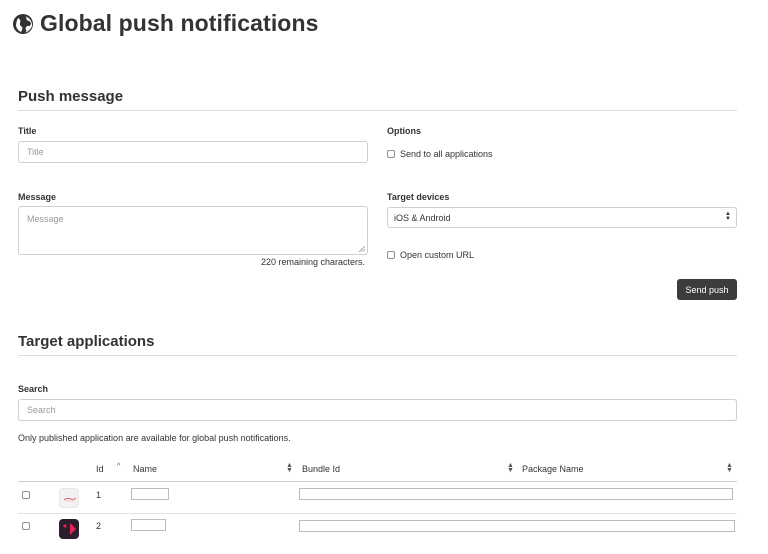 This screenshot has width=768, height=554. I want to click on options-label: Options, so click(404, 131).